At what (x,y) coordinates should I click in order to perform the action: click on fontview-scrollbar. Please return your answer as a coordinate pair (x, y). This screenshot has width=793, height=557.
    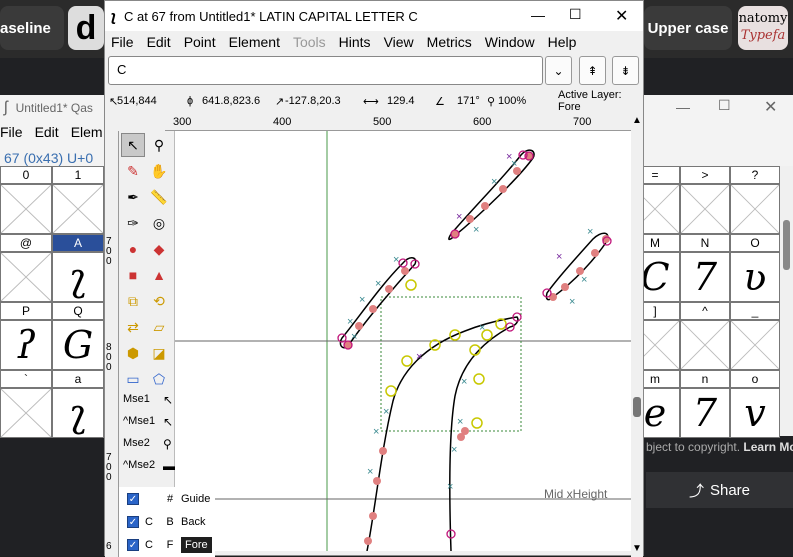
    Looking at the image, I should click on (786, 301).